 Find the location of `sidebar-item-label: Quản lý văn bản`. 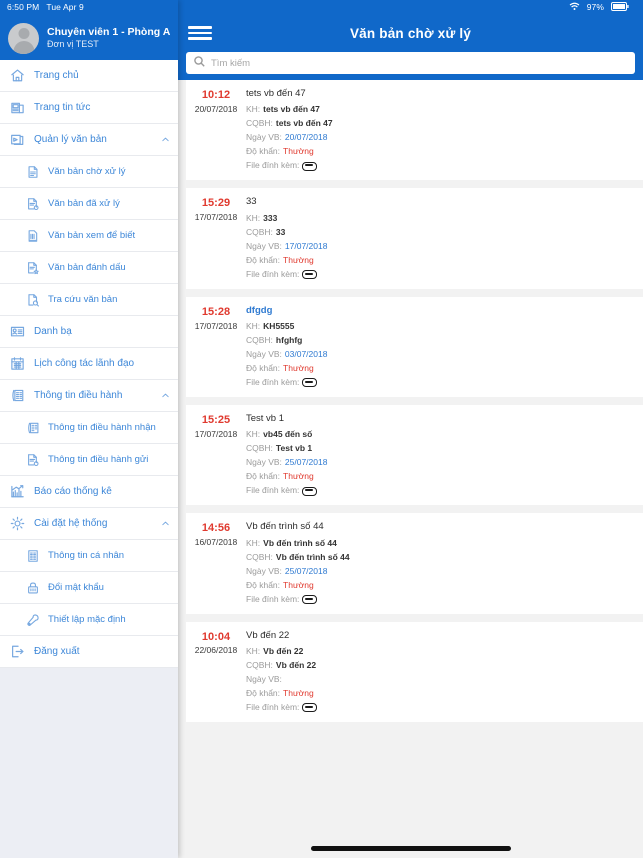

sidebar-item-label: Quản lý văn bản is located at coordinates (70, 139).